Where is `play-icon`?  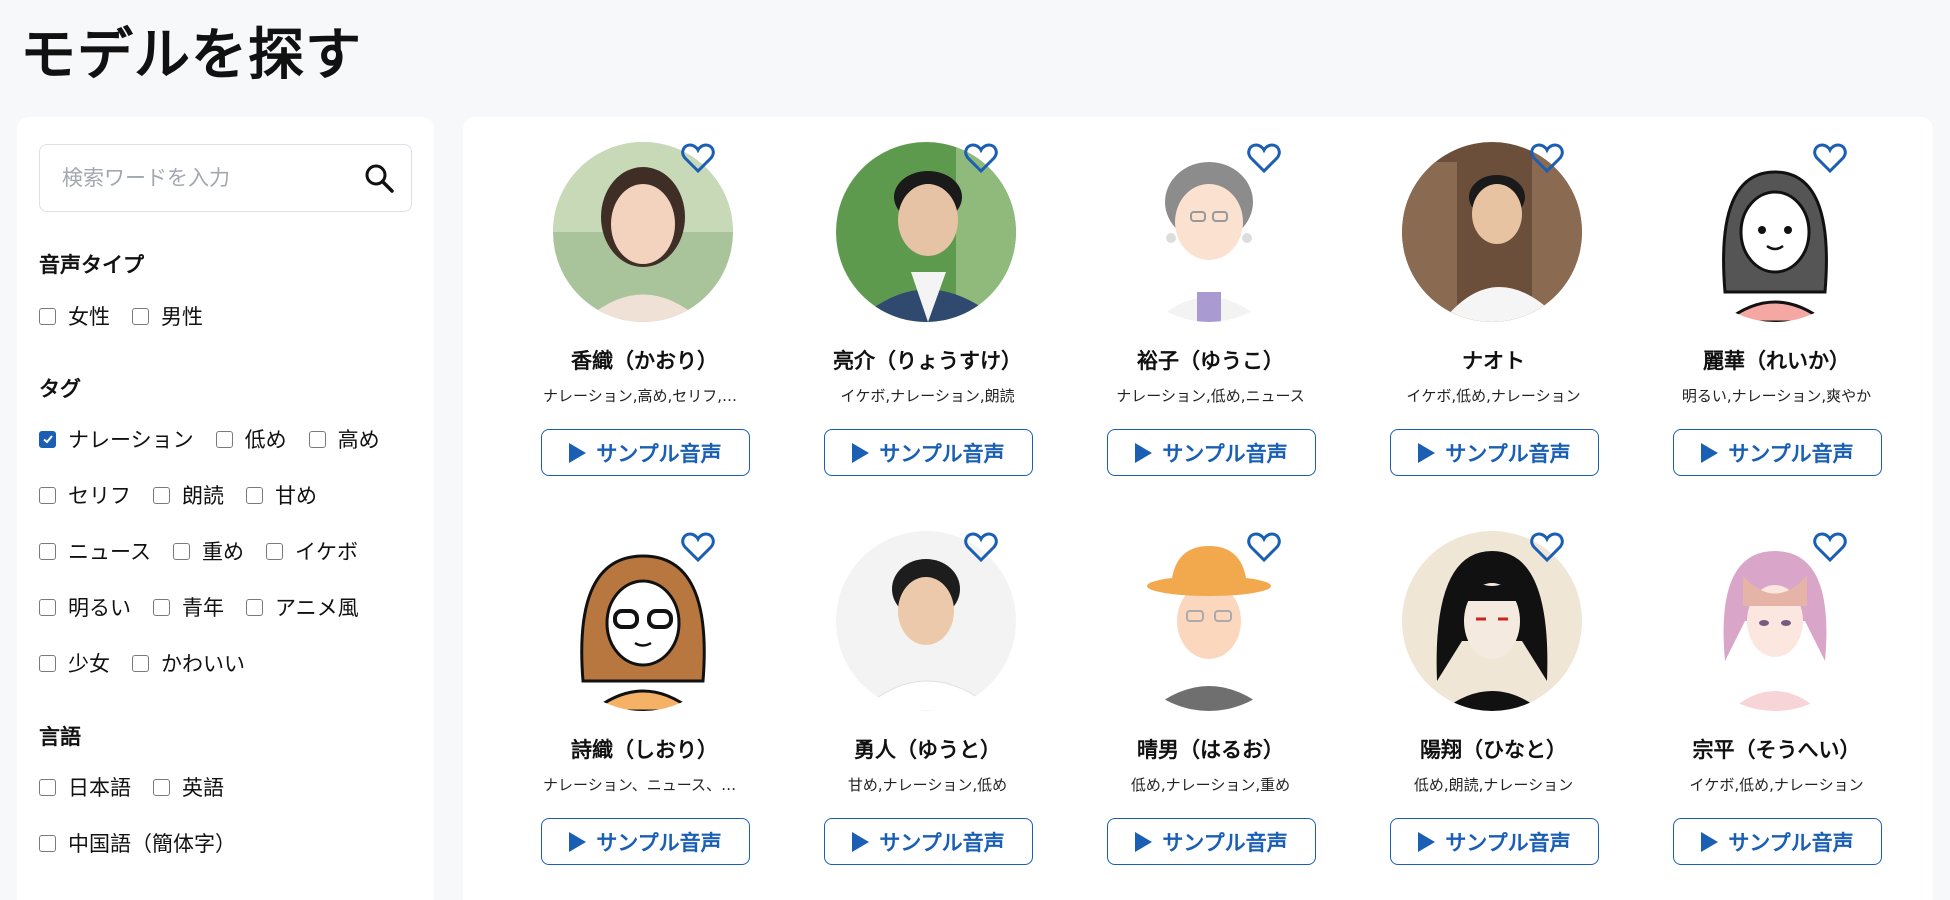
play-icon is located at coordinates (578, 452).